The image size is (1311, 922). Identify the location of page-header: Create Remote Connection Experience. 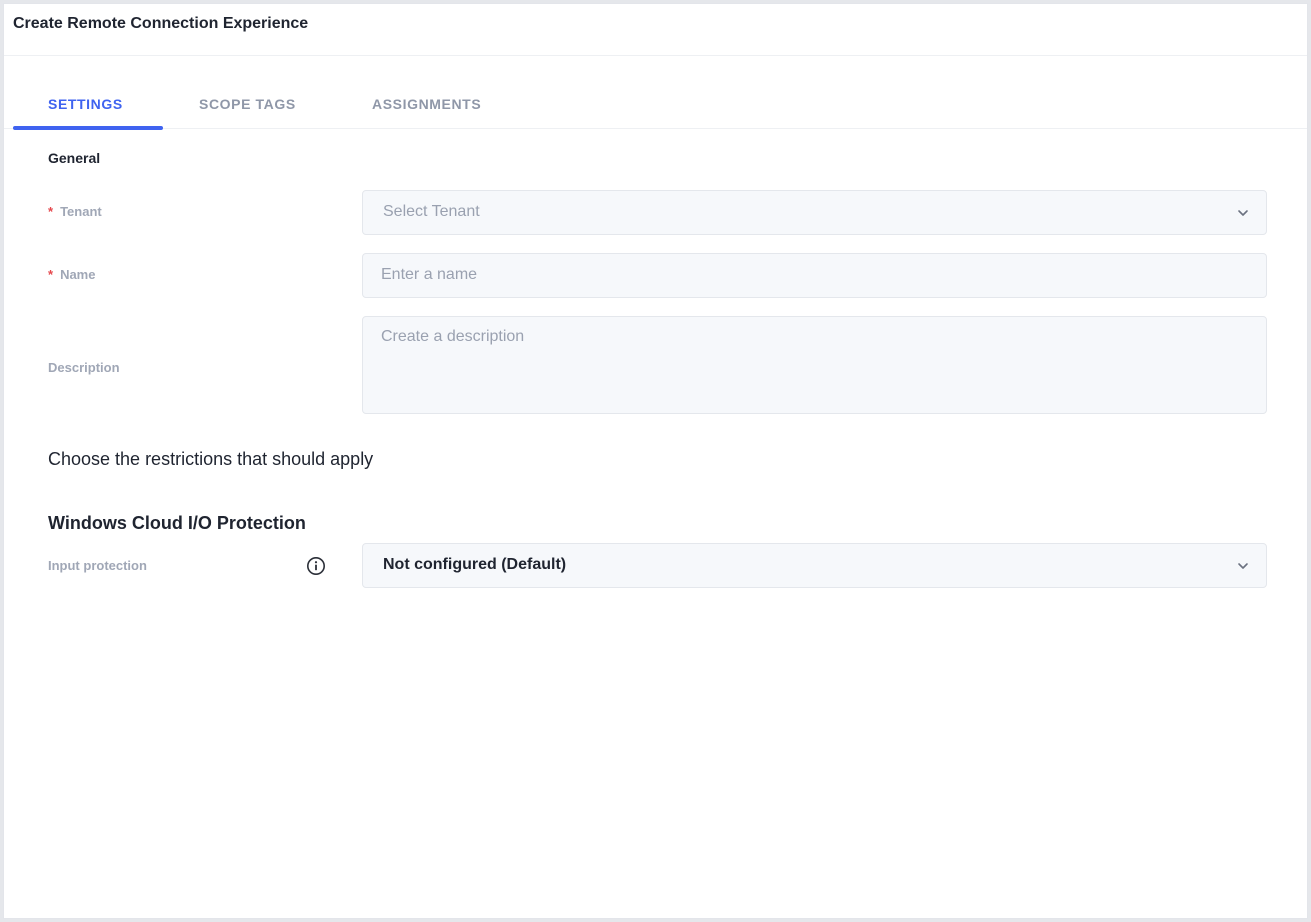
(655, 30).